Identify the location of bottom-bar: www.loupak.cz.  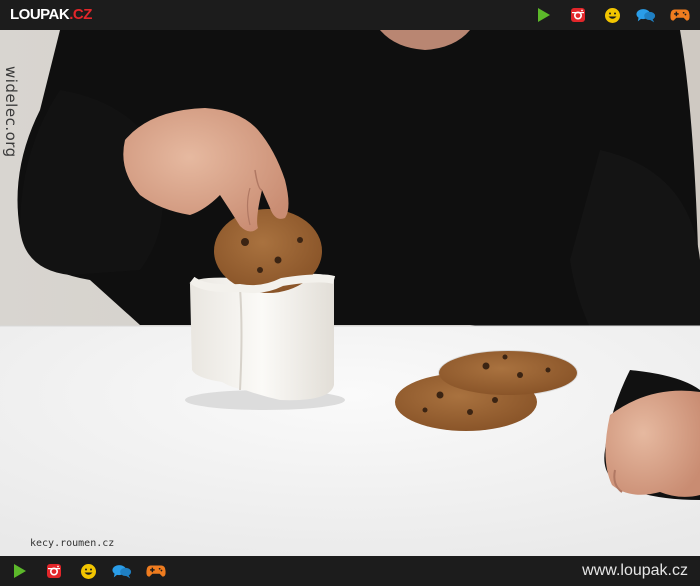
(350, 571).